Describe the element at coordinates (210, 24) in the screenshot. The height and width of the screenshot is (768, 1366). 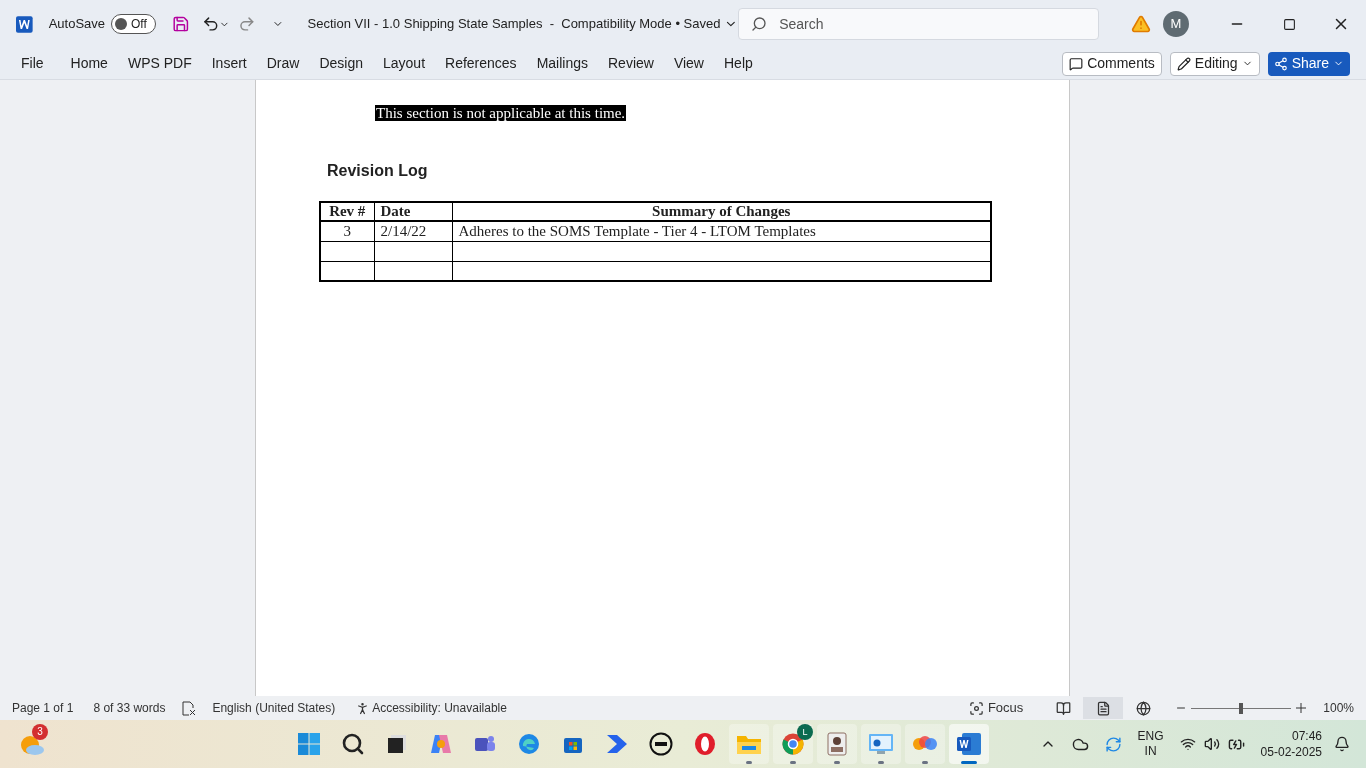
I see `undo-icon` at that location.